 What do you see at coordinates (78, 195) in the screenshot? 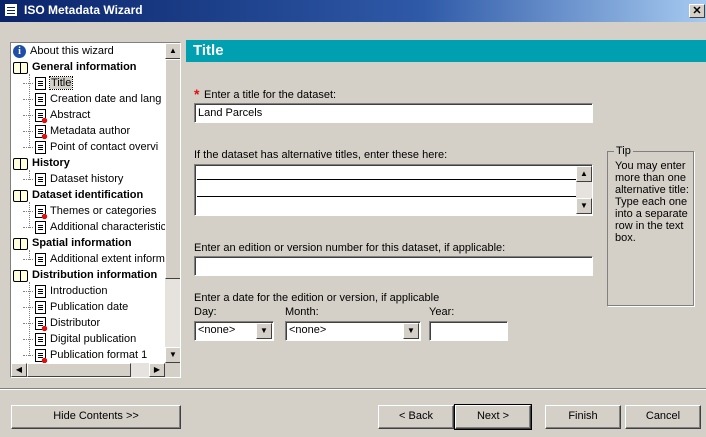
I see `tree-item: Dataset identification` at bounding box center [78, 195].